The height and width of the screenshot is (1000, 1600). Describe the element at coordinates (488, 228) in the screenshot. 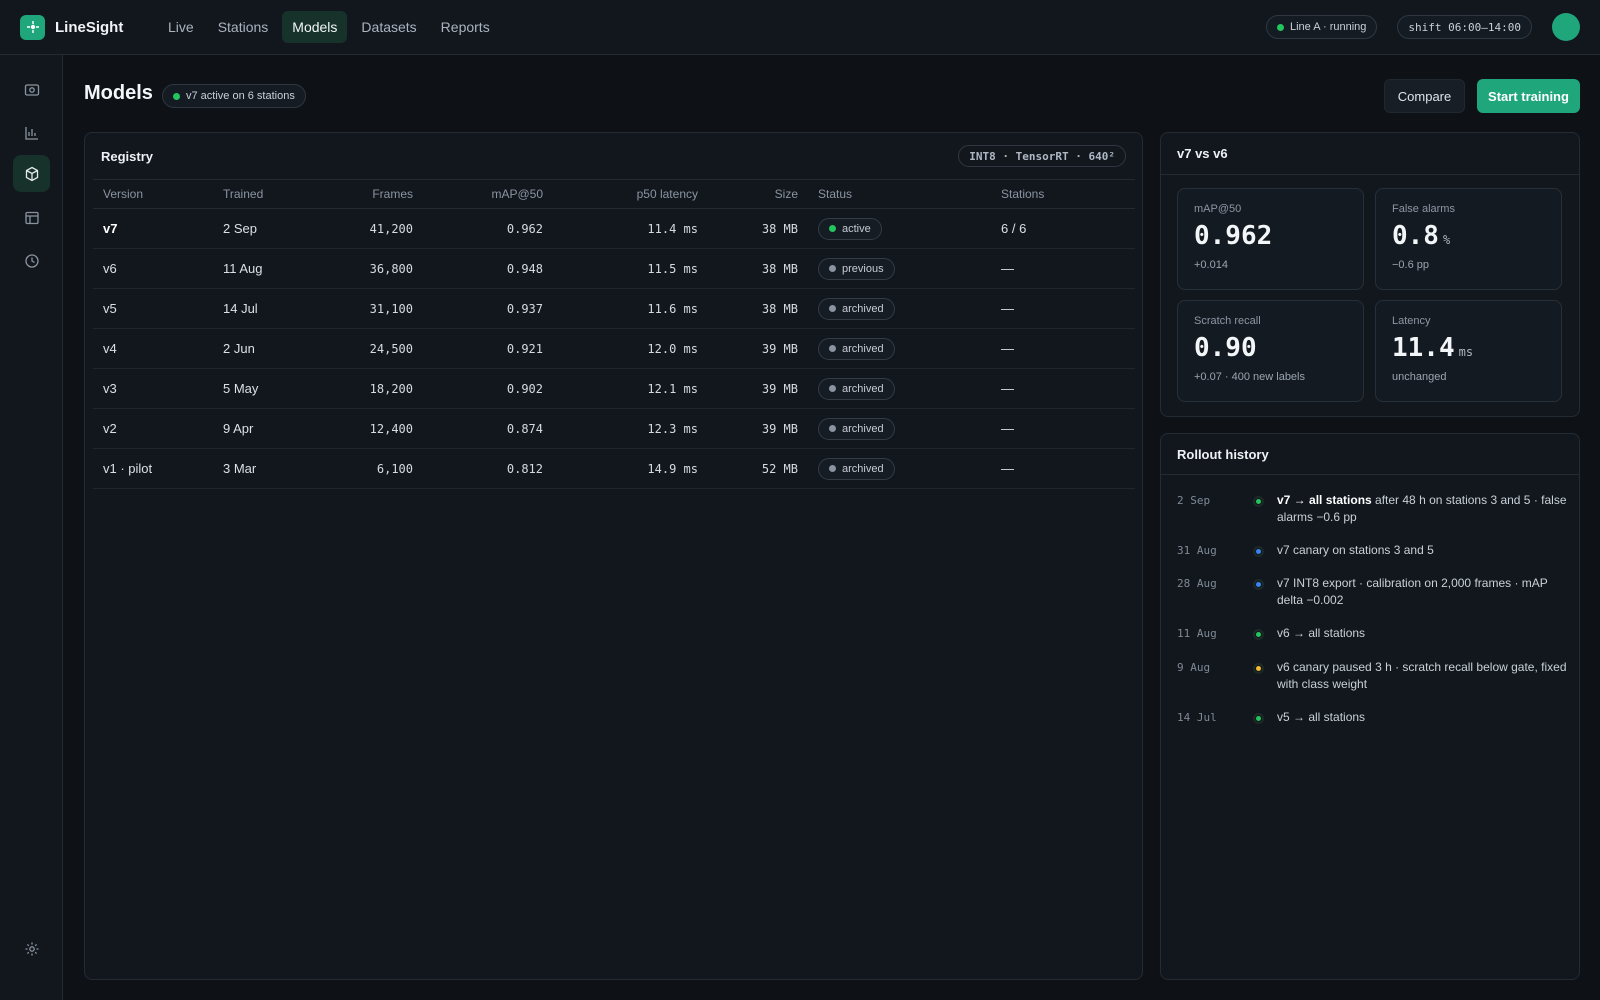

I see `cell-map: 0.962` at that location.